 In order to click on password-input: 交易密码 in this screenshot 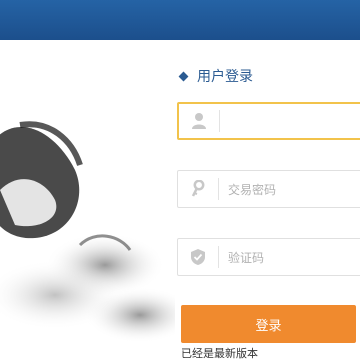, I will do `click(268, 189)`.